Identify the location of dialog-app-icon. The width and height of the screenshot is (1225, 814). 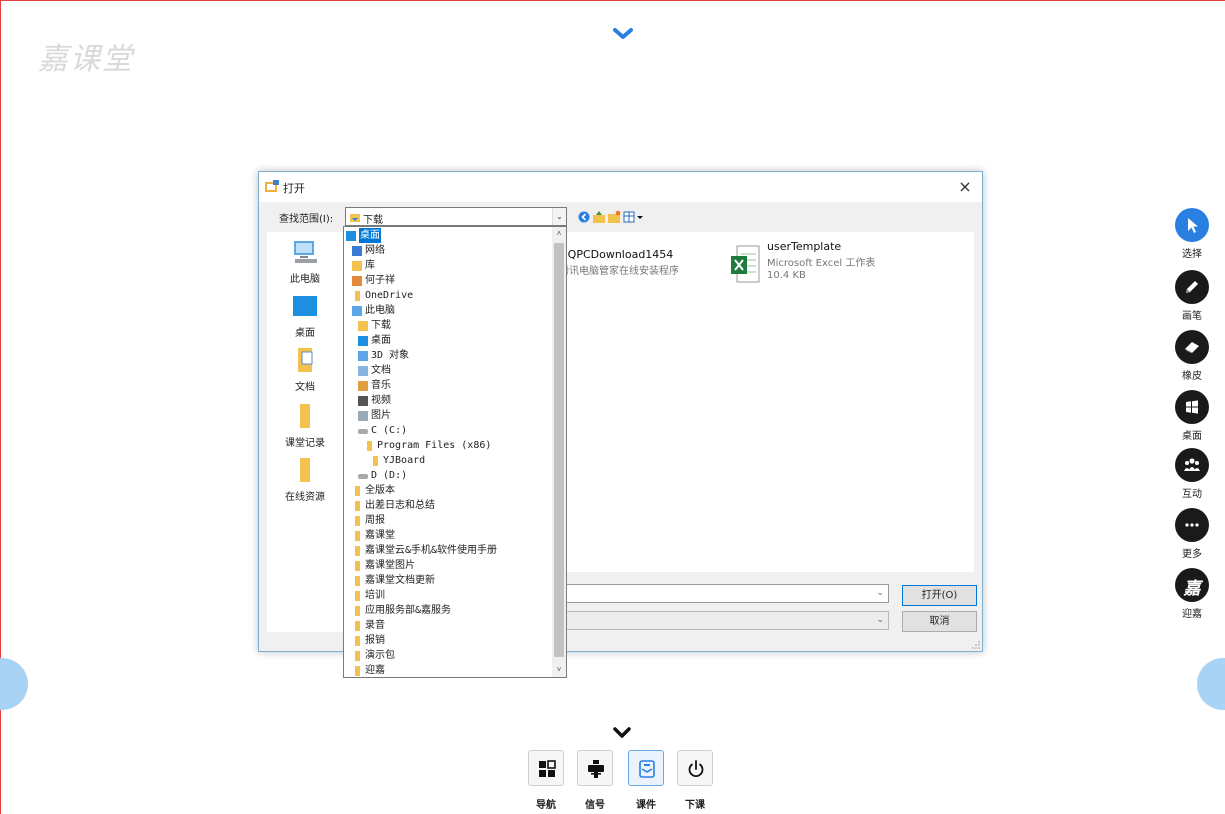
(272, 186).